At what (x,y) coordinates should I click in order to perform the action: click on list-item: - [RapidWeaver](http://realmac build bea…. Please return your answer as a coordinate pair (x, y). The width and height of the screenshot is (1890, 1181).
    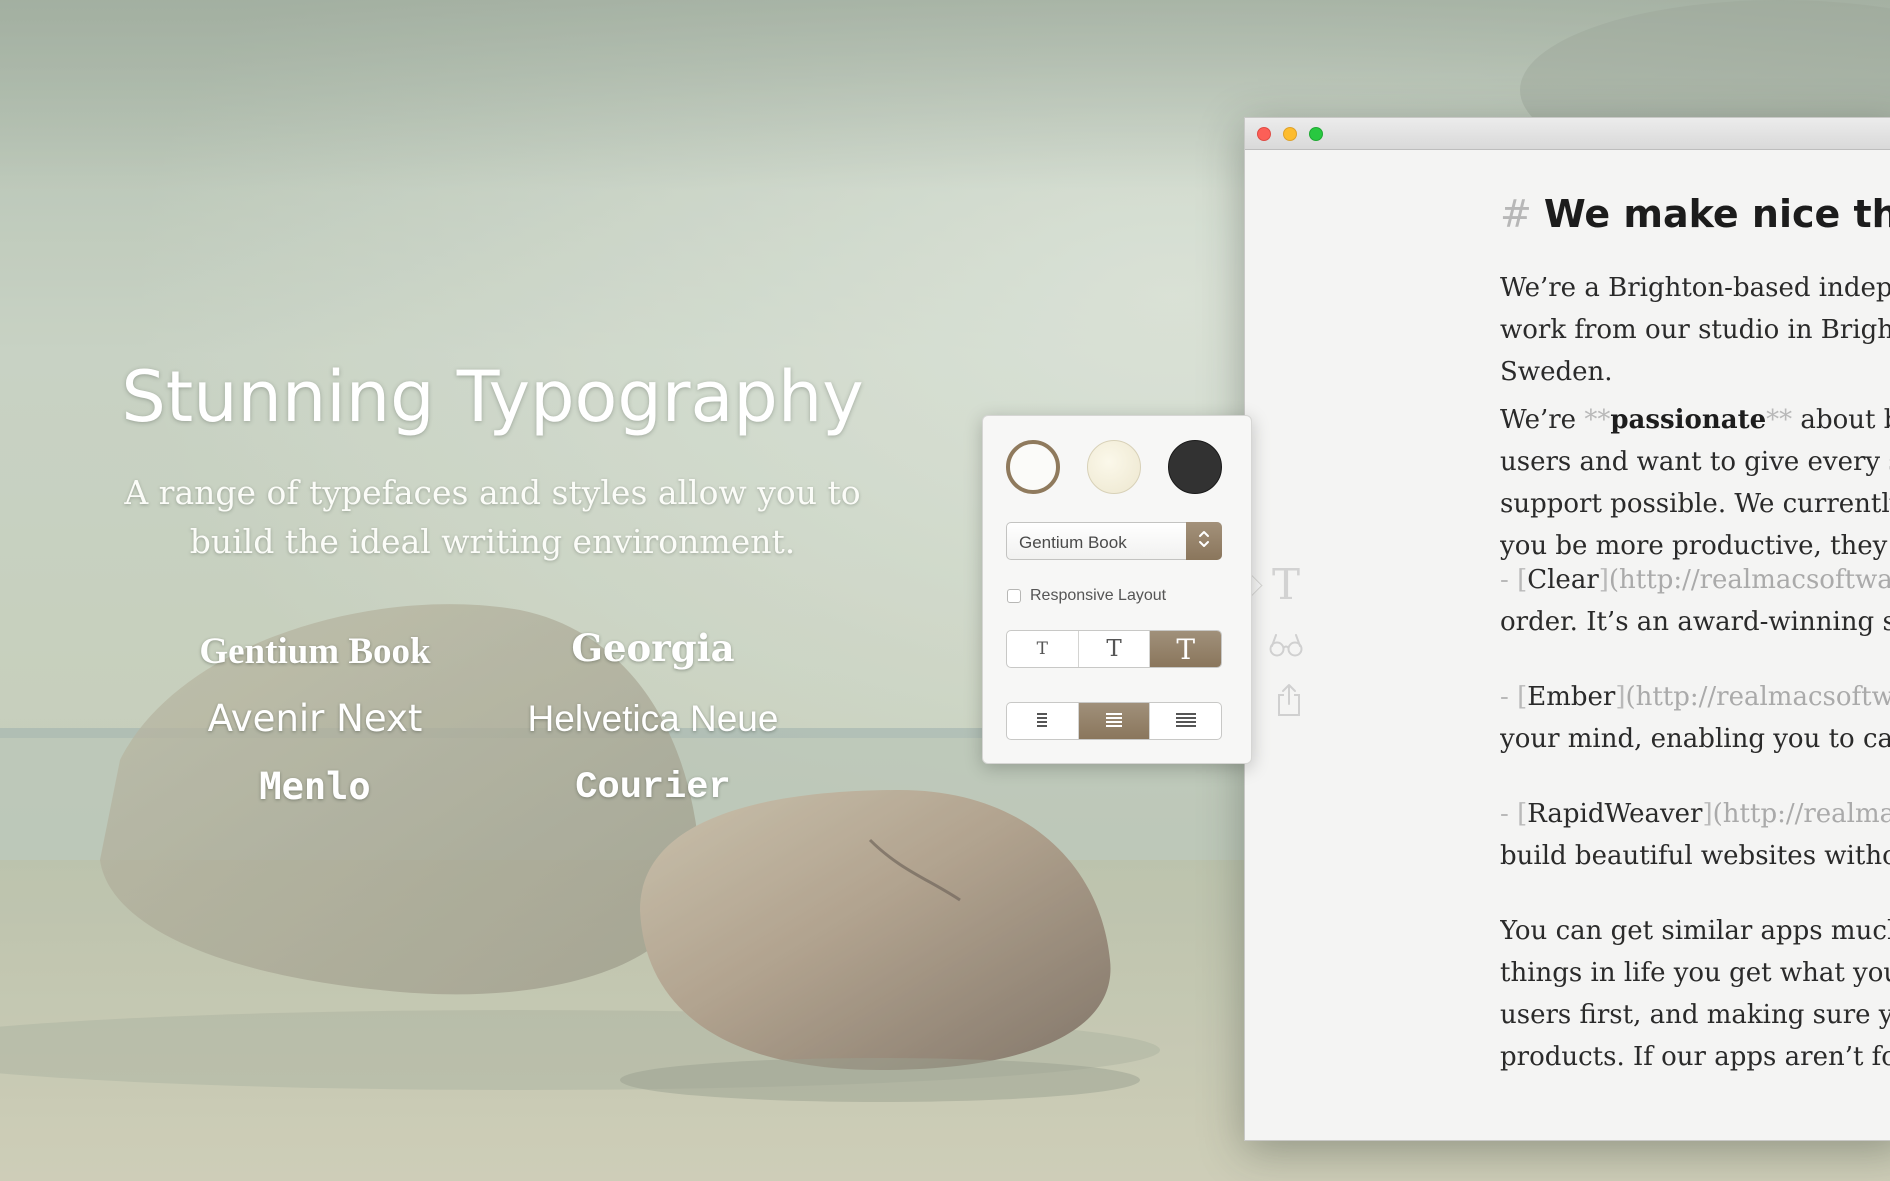
    Looking at the image, I should click on (1695, 835).